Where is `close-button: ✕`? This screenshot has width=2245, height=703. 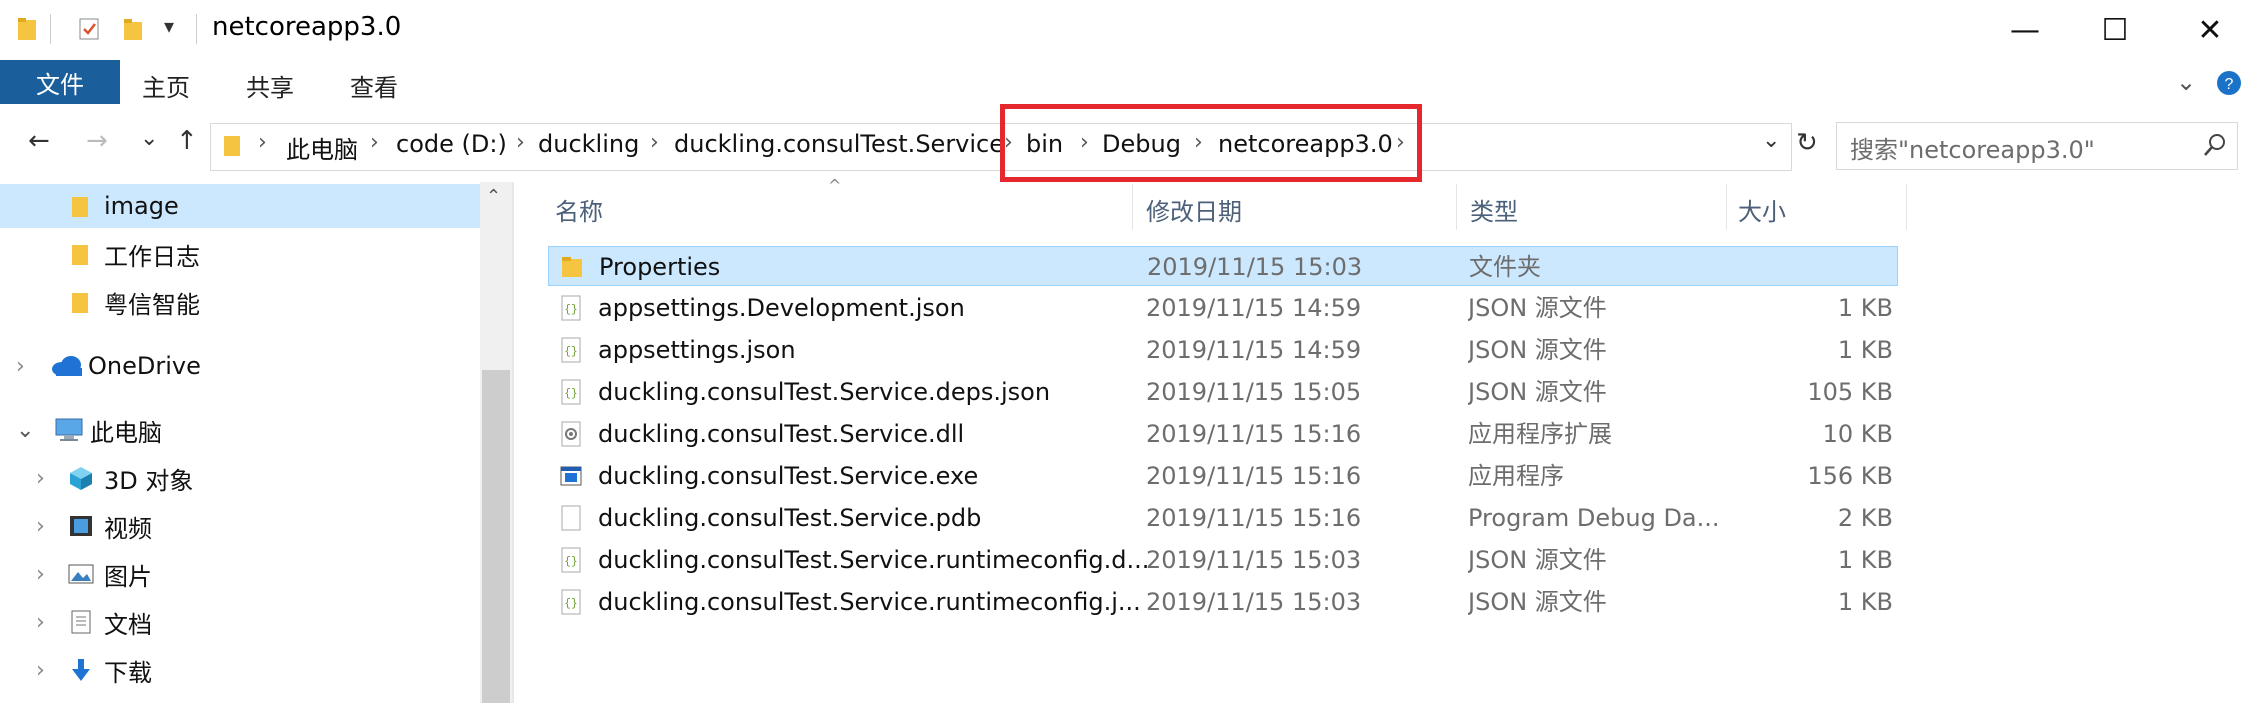
close-button: ✕ is located at coordinates (2202, 30).